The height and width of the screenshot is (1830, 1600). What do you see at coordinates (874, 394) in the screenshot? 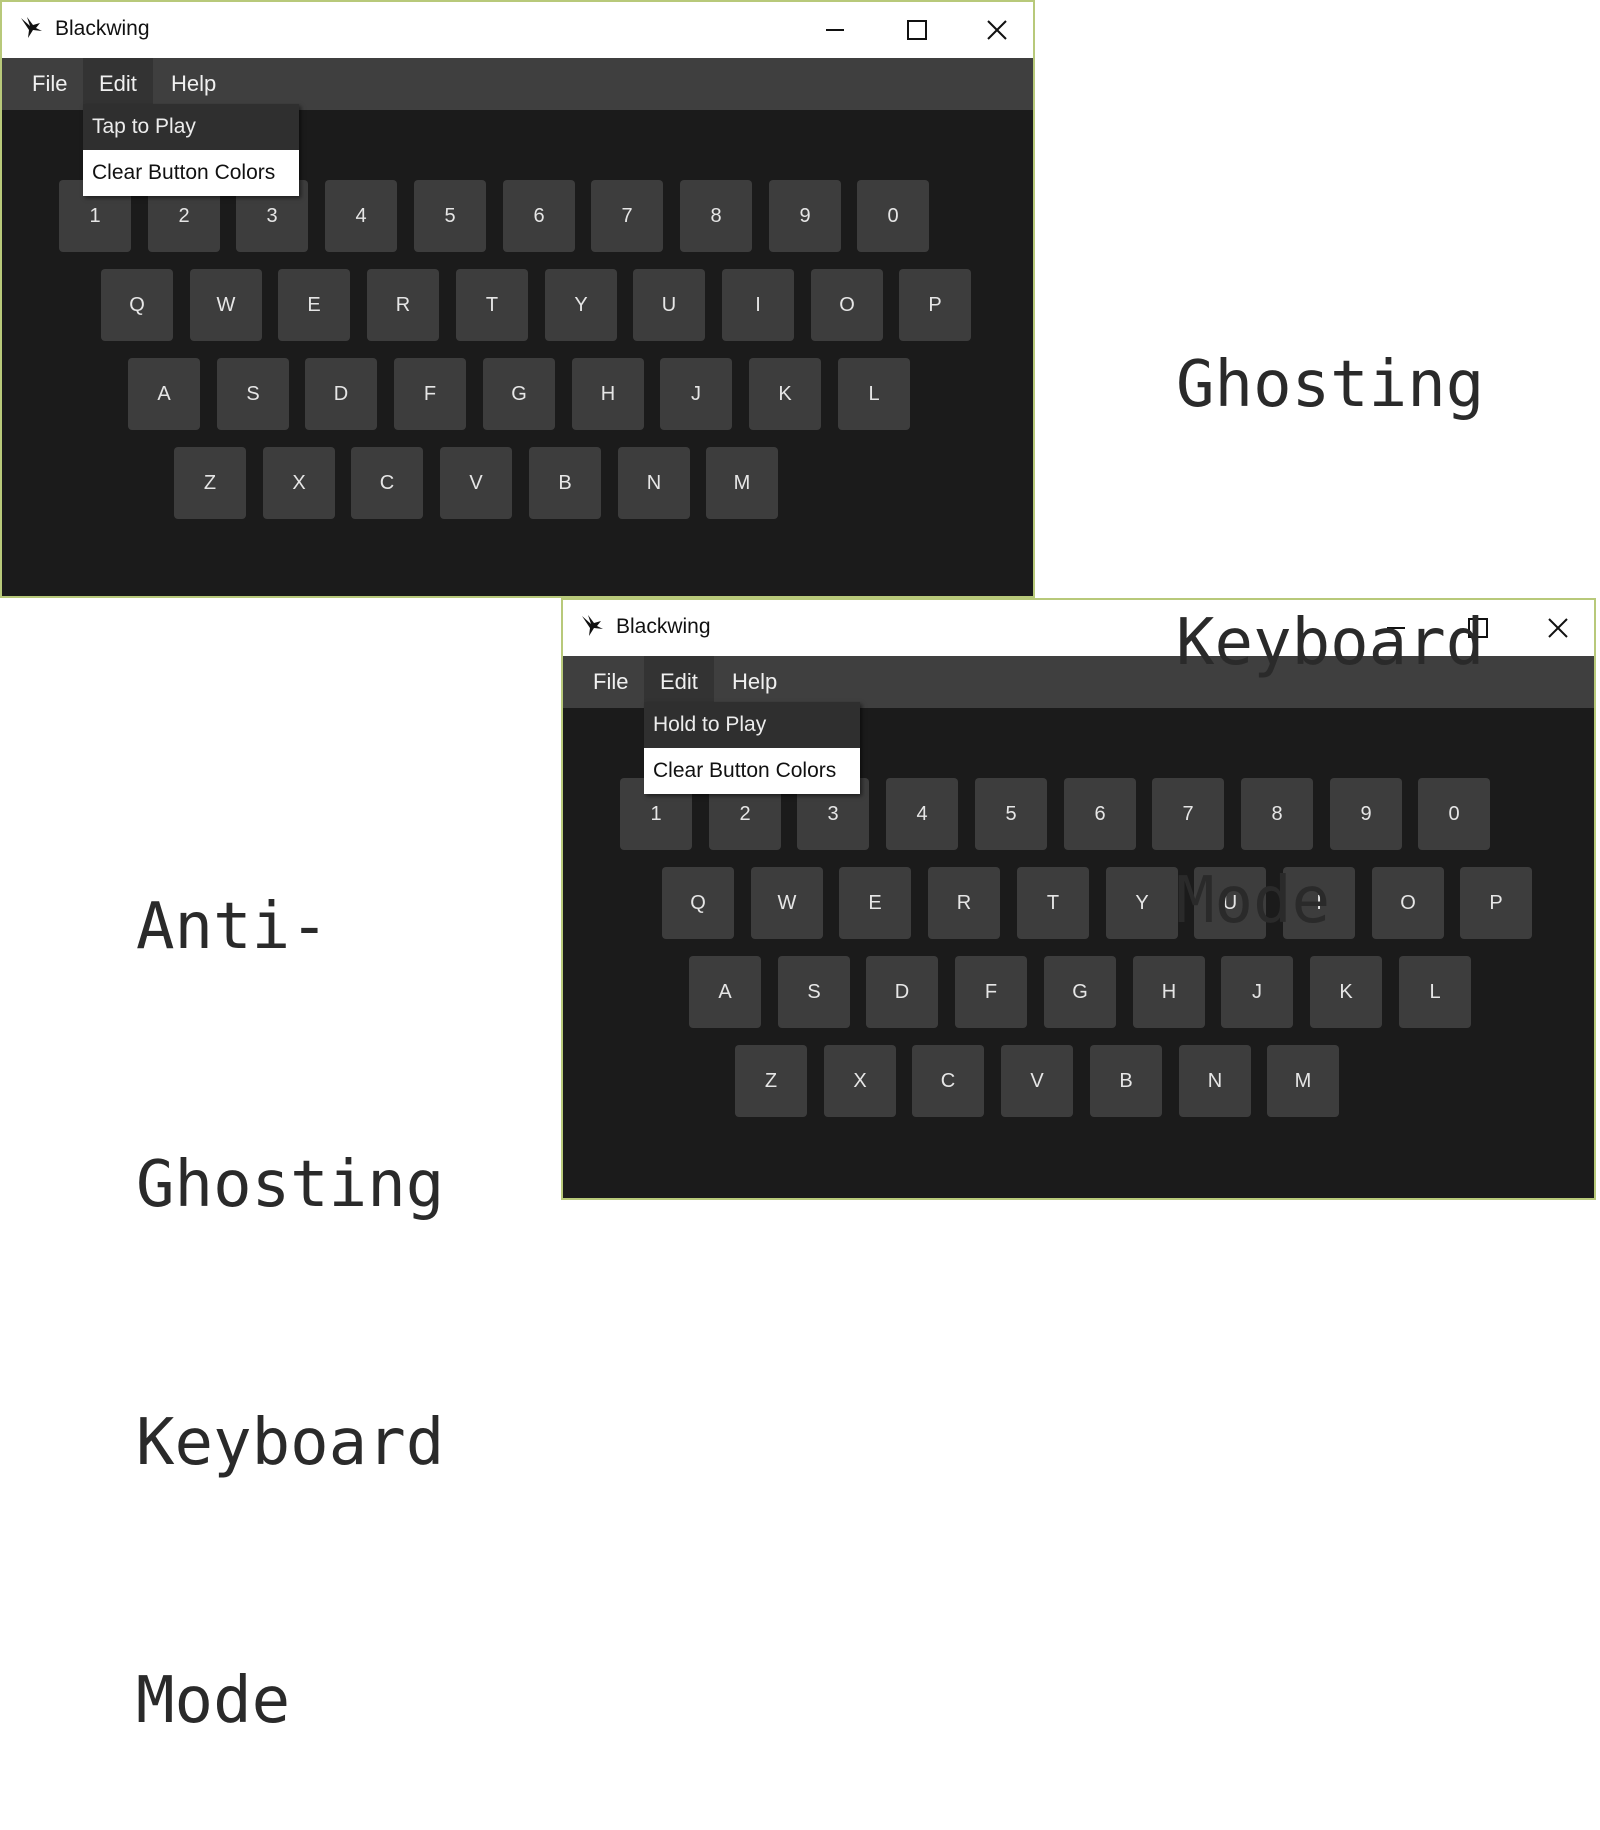
I see `key-l: L` at bounding box center [874, 394].